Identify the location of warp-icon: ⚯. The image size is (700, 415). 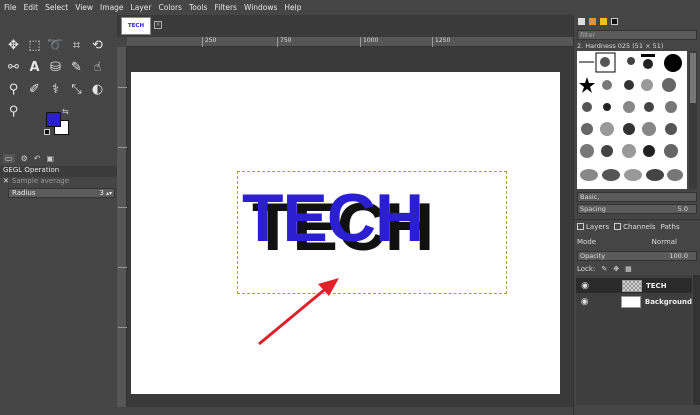
(13, 67).